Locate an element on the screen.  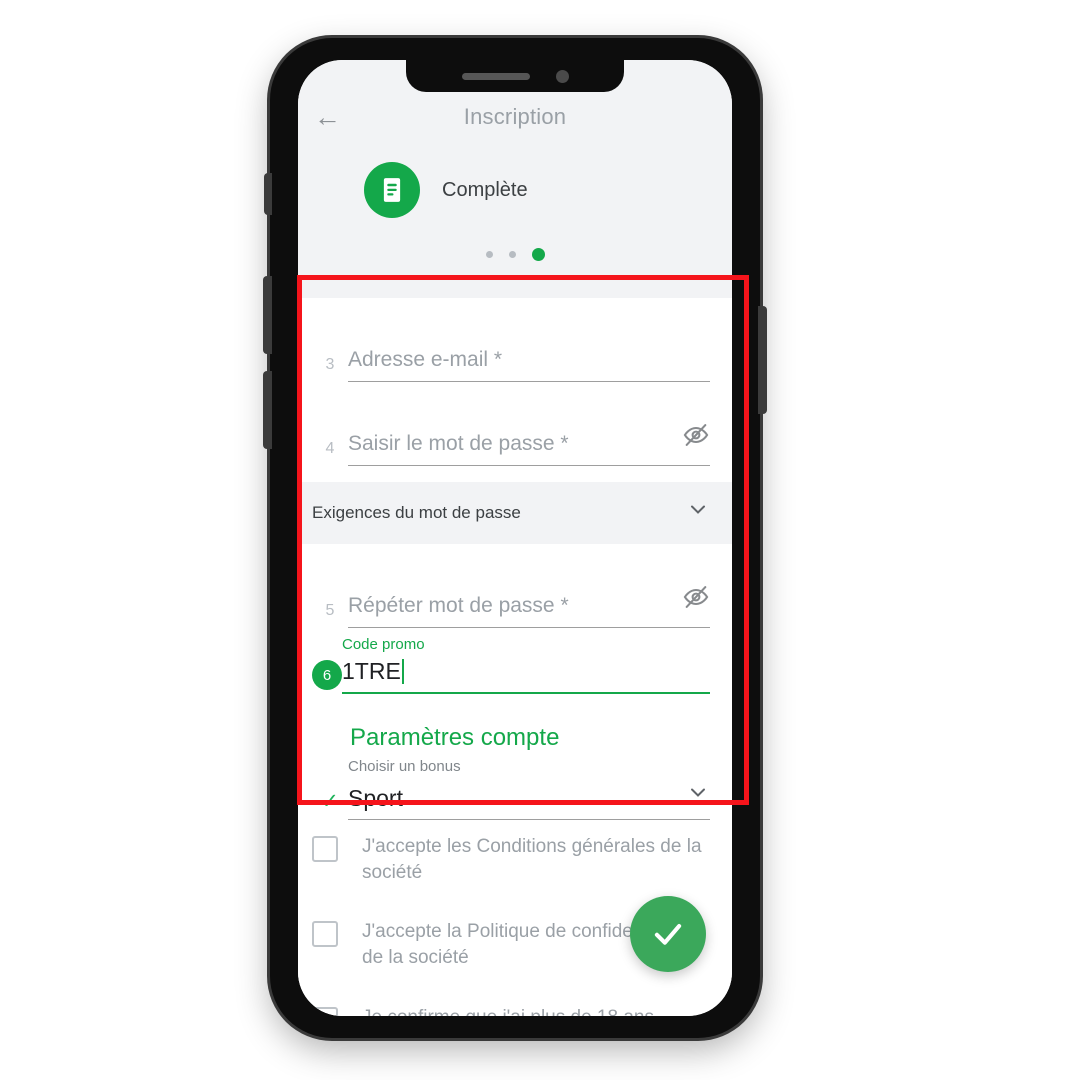
bonus-select: Sport is located at coordinates (529, 800).